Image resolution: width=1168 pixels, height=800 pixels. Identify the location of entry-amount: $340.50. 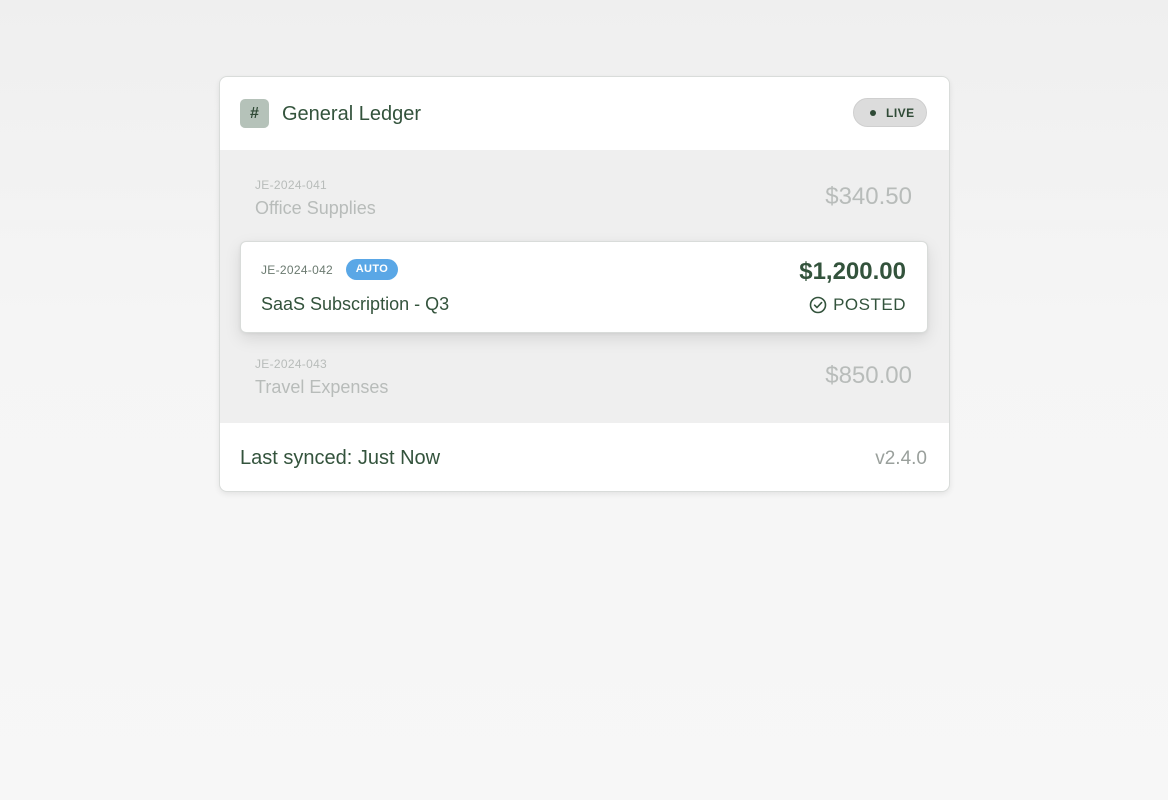
(868, 196).